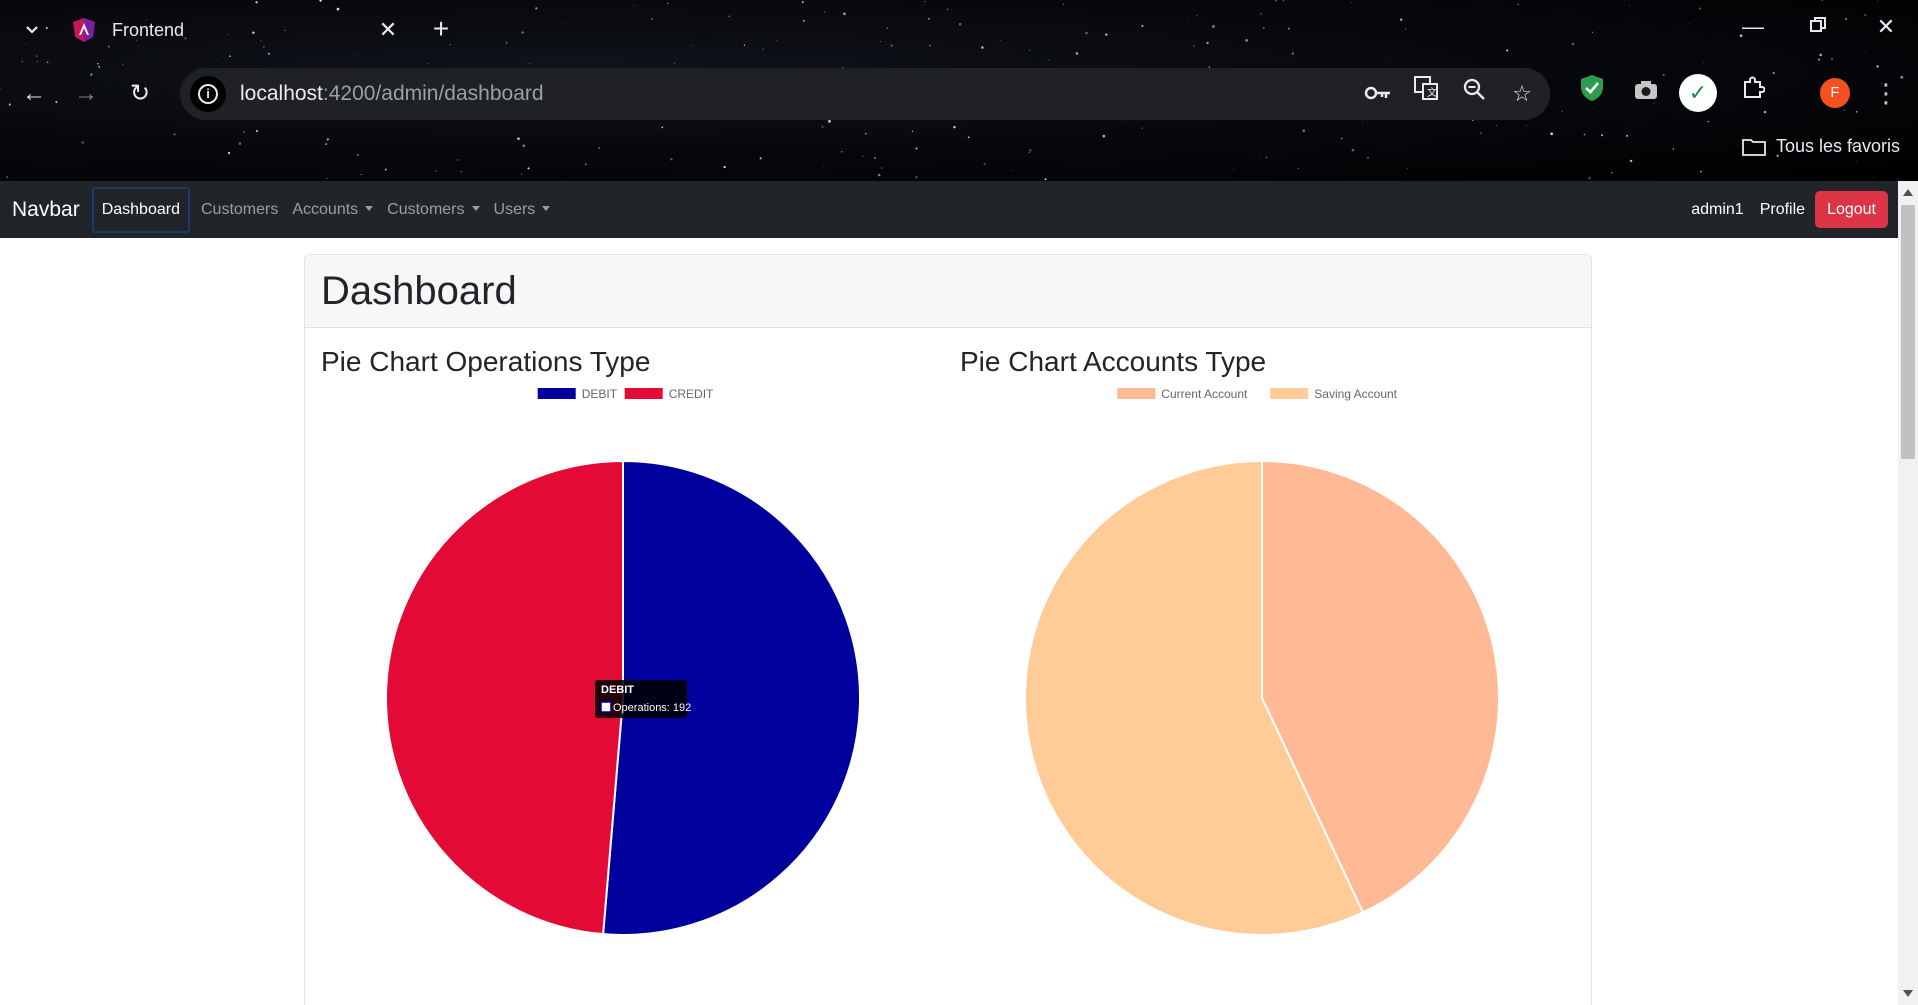 The height and width of the screenshot is (1005, 1918). What do you see at coordinates (1754, 147) in the screenshot?
I see `folder-icon` at bounding box center [1754, 147].